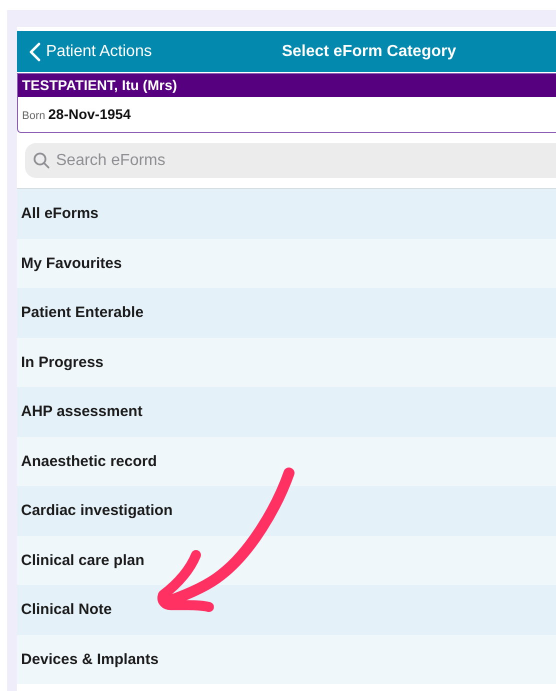  I want to click on category-item: All eForms, so click(286, 213).